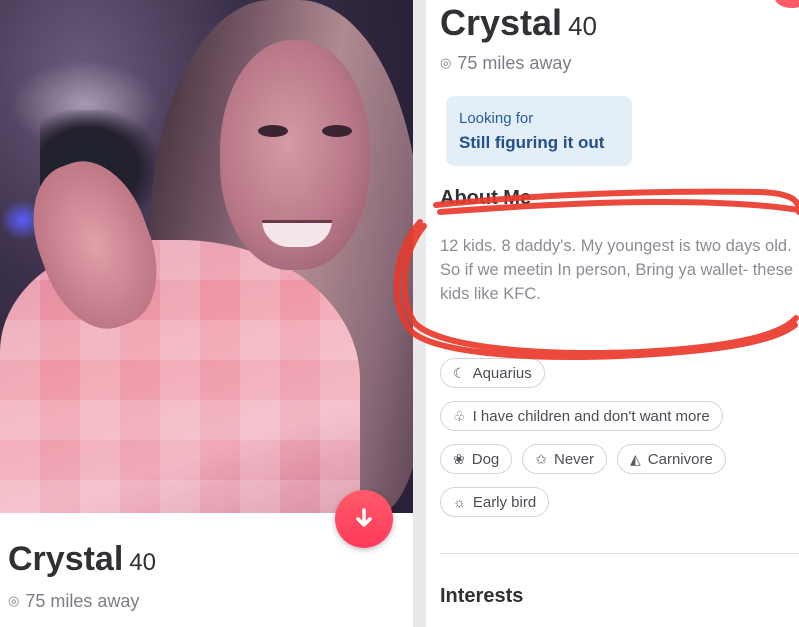 This screenshot has height=627, width=799. Describe the element at coordinates (541, 458) in the screenshot. I see `sparkle-icon: ✩` at that location.